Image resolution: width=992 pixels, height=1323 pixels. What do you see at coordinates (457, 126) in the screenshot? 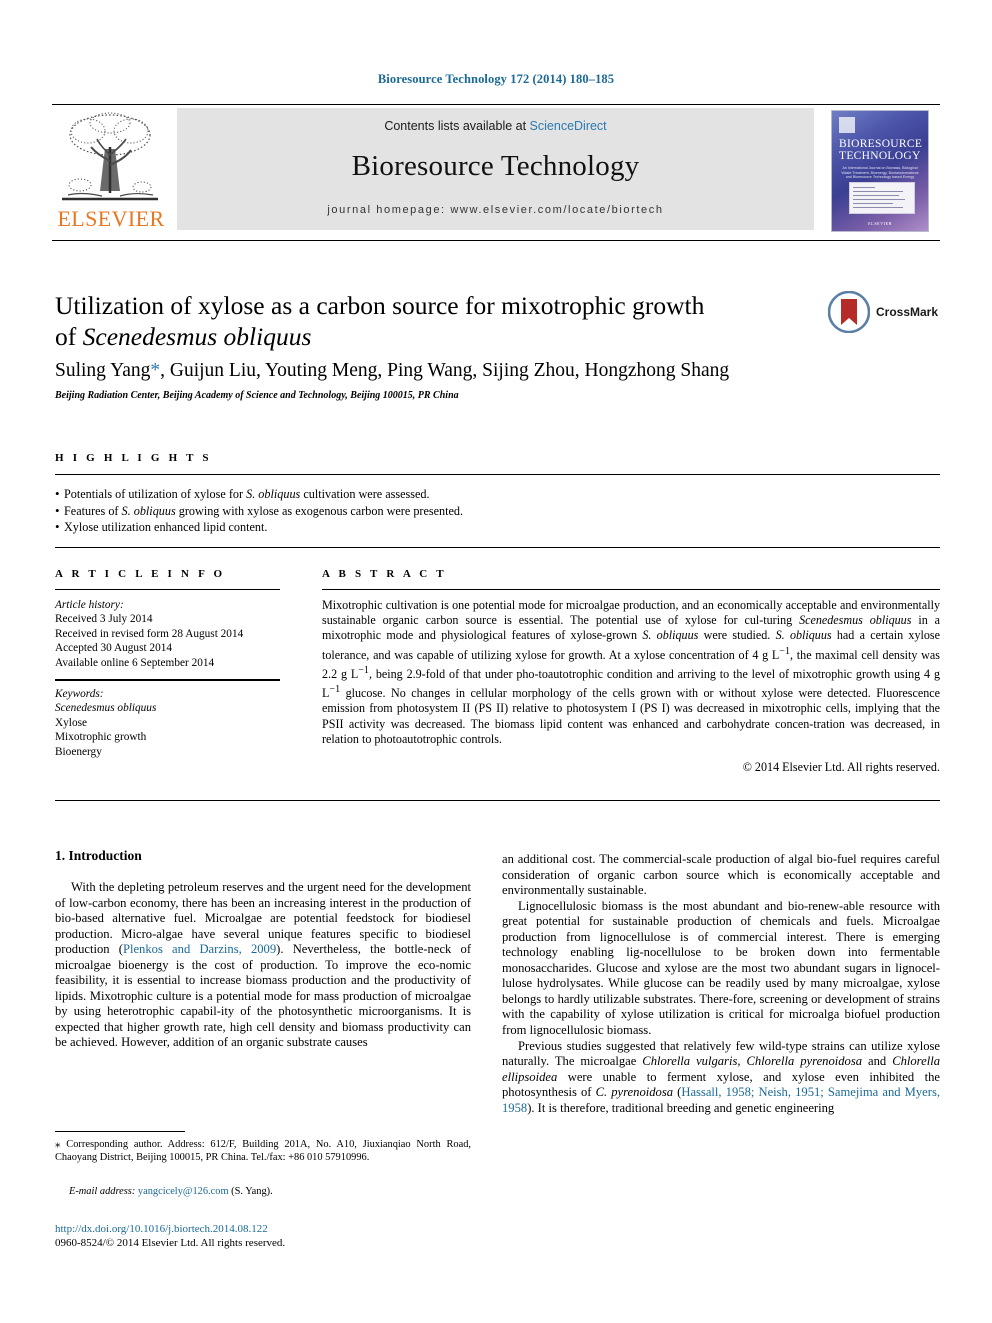
I see `contents-prefix: Contents lists available at` at bounding box center [457, 126].